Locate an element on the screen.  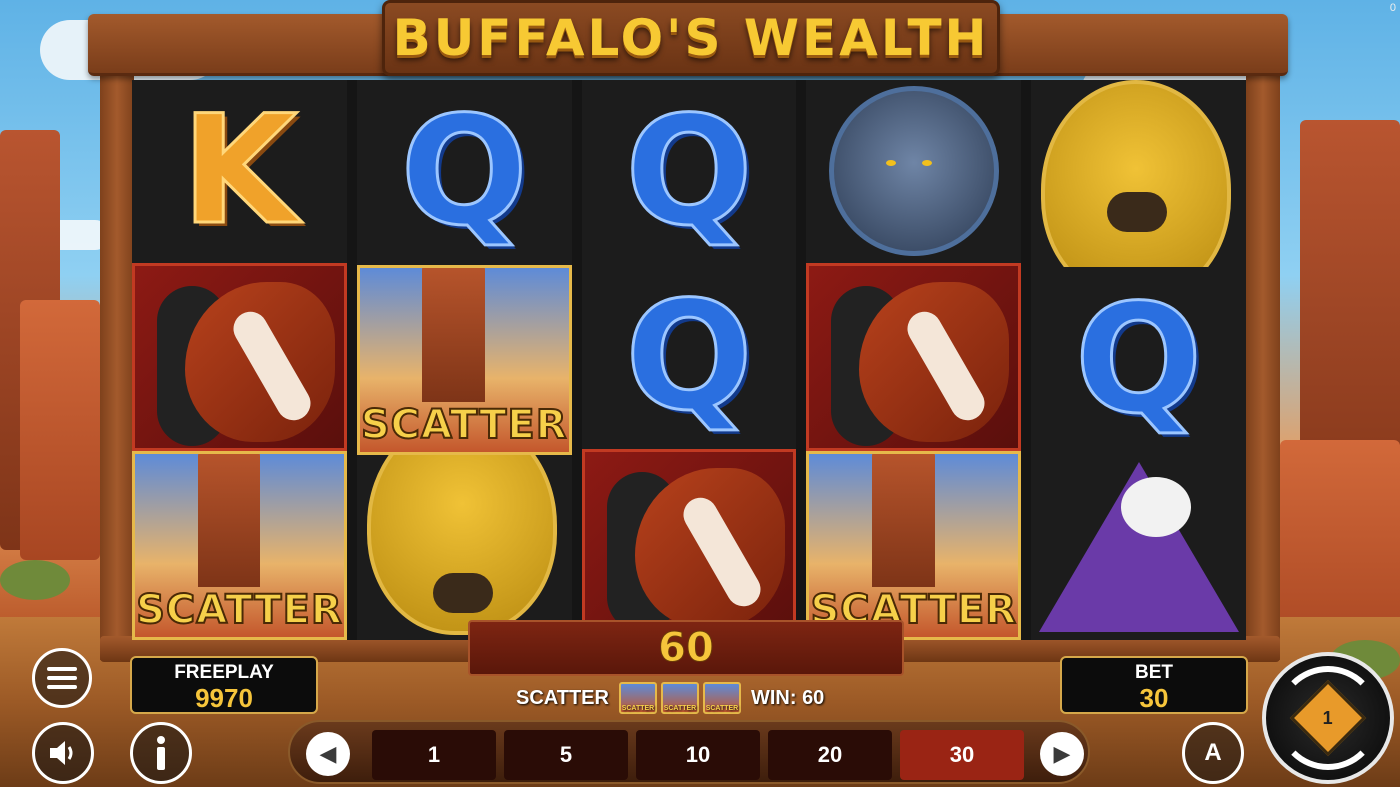
symbol-panther is located at coordinates (913, 171).